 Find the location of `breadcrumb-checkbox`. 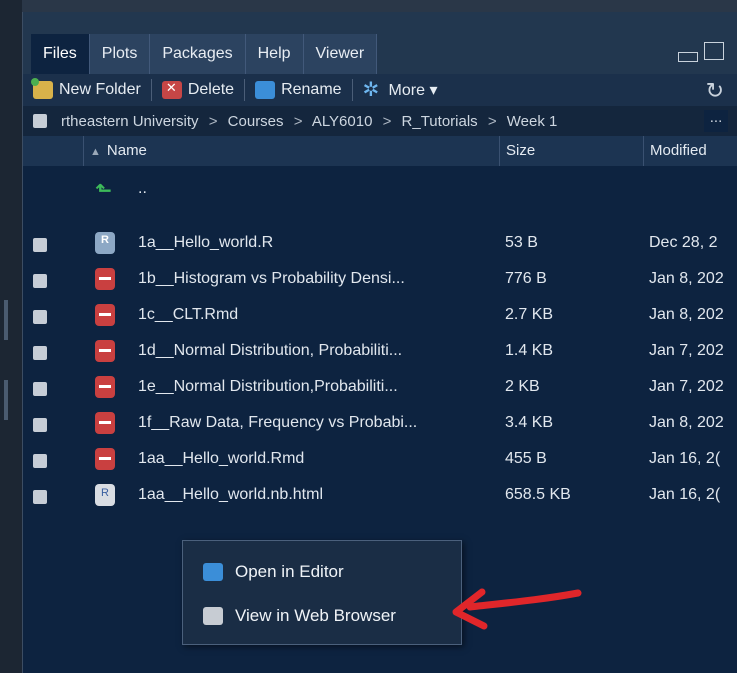

breadcrumb-checkbox is located at coordinates (40, 121).